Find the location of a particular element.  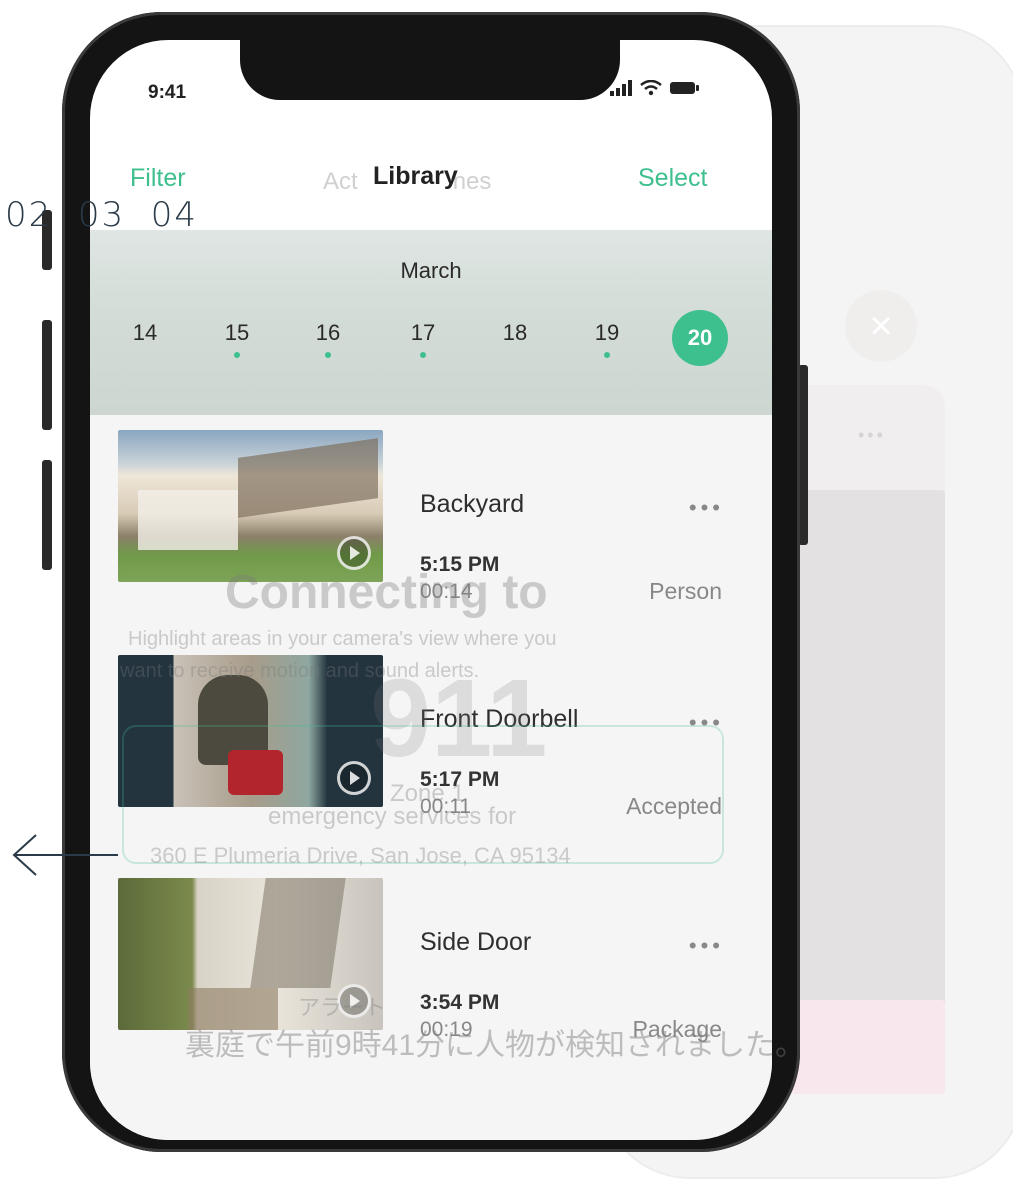

step-pagination: 02 03 04 is located at coordinates (101, 215).